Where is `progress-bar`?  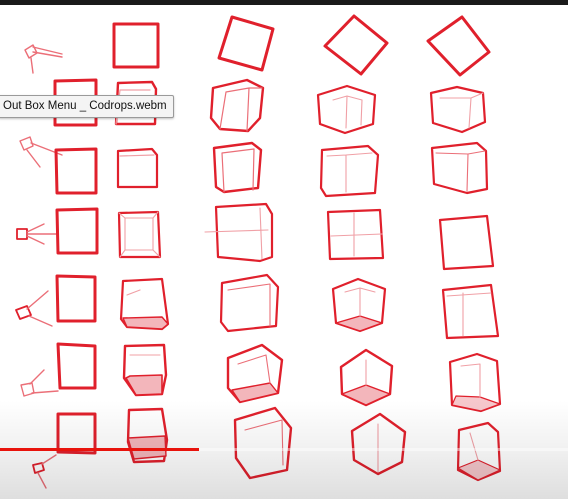 progress-bar is located at coordinates (284, 449).